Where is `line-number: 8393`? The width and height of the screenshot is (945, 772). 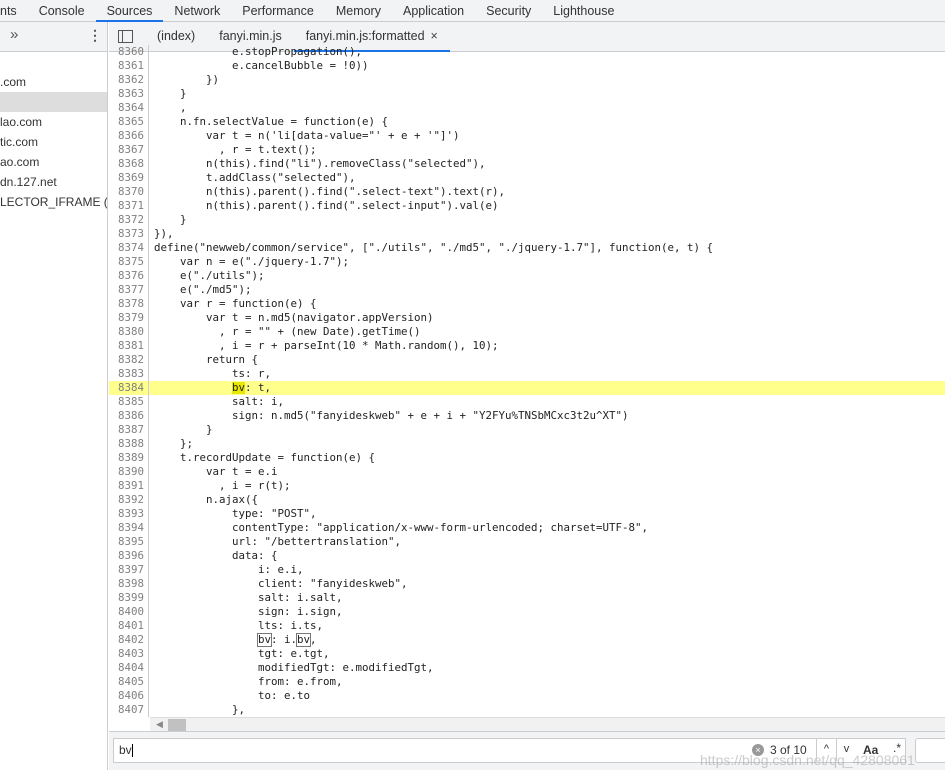 line-number: 8393 is located at coordinates (129, 514).